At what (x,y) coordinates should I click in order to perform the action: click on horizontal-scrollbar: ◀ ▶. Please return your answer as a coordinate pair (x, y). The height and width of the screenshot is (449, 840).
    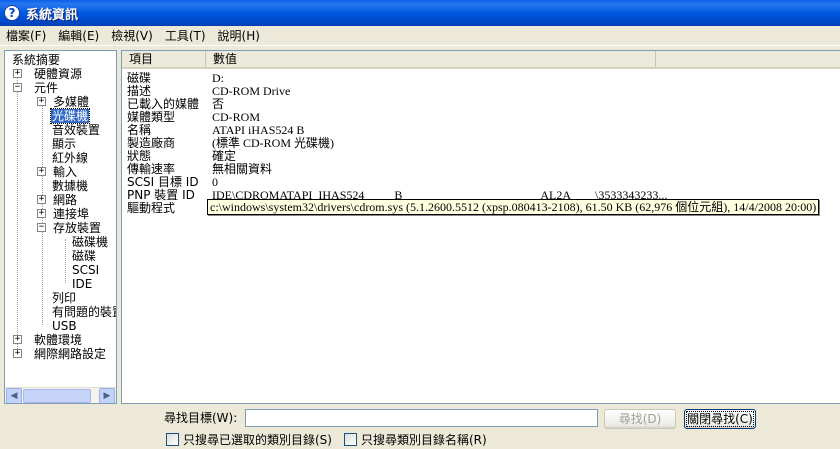
    Looking at the image, I should click on (60, 395).